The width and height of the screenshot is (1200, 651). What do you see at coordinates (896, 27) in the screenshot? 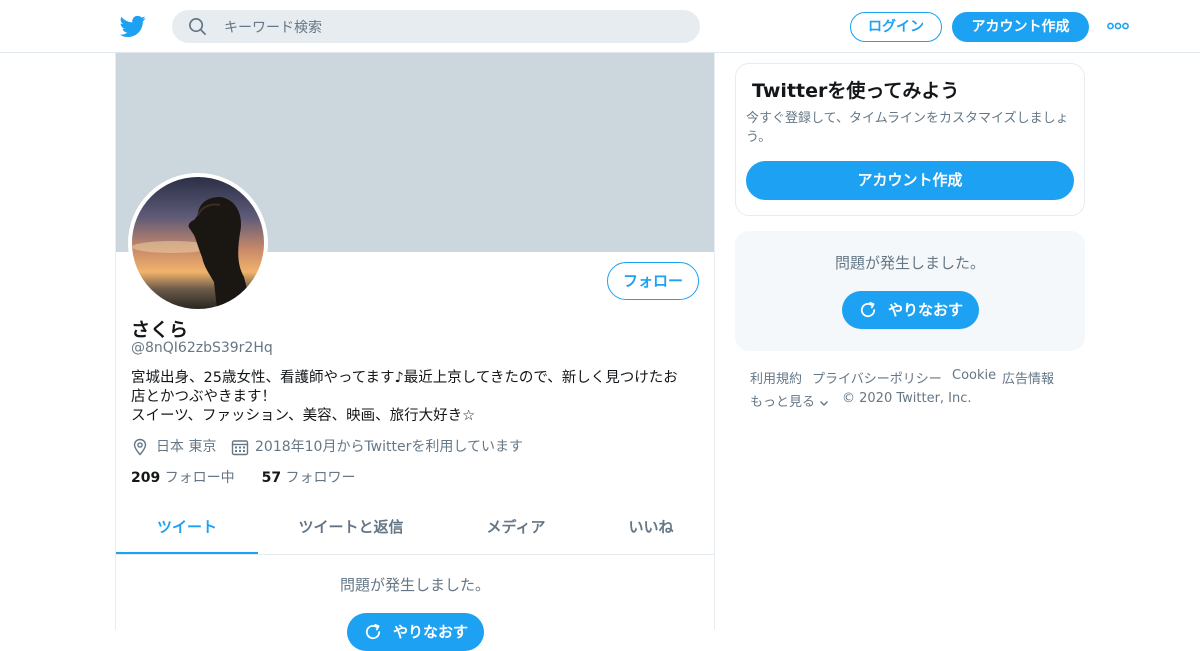
I see `login-button: ログイン` at bounding box center [896, 27].